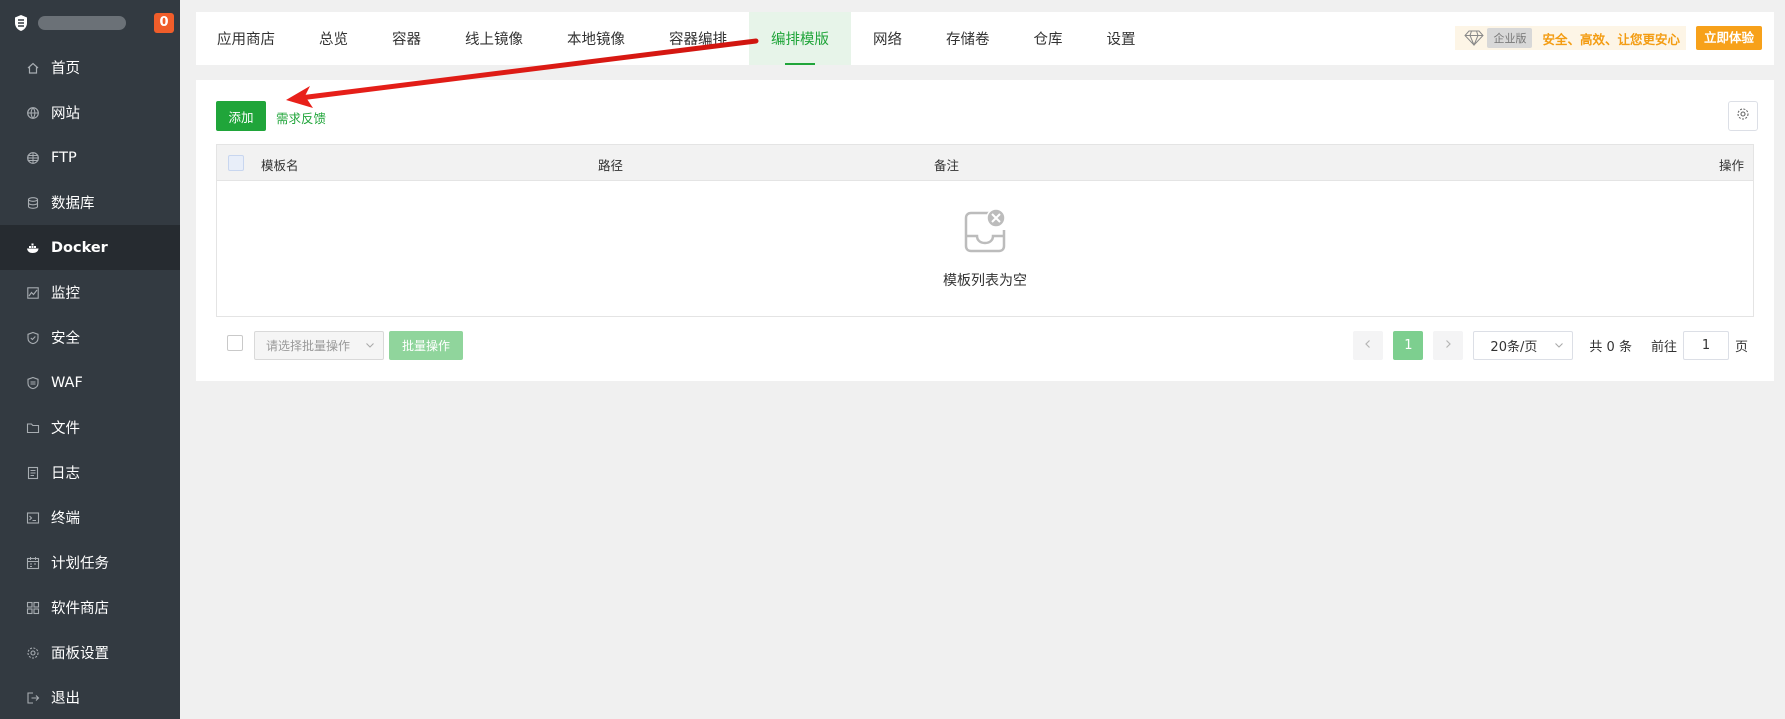 The image size is (1785, 719). I want to click on column-header-actions: 操作, so click(1731, 165).